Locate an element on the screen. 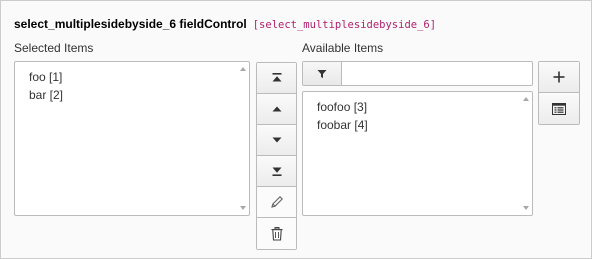 The image size is (592, 259). move-to-top-icon is located at coordinates (277, 78).